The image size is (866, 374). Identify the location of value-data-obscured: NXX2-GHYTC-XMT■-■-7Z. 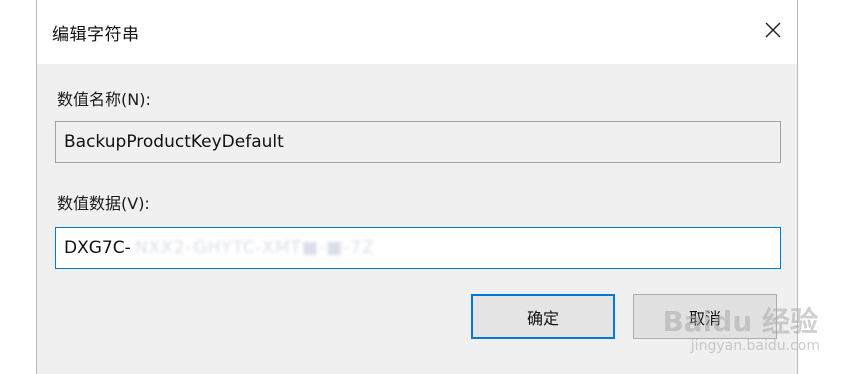
(254, 248).